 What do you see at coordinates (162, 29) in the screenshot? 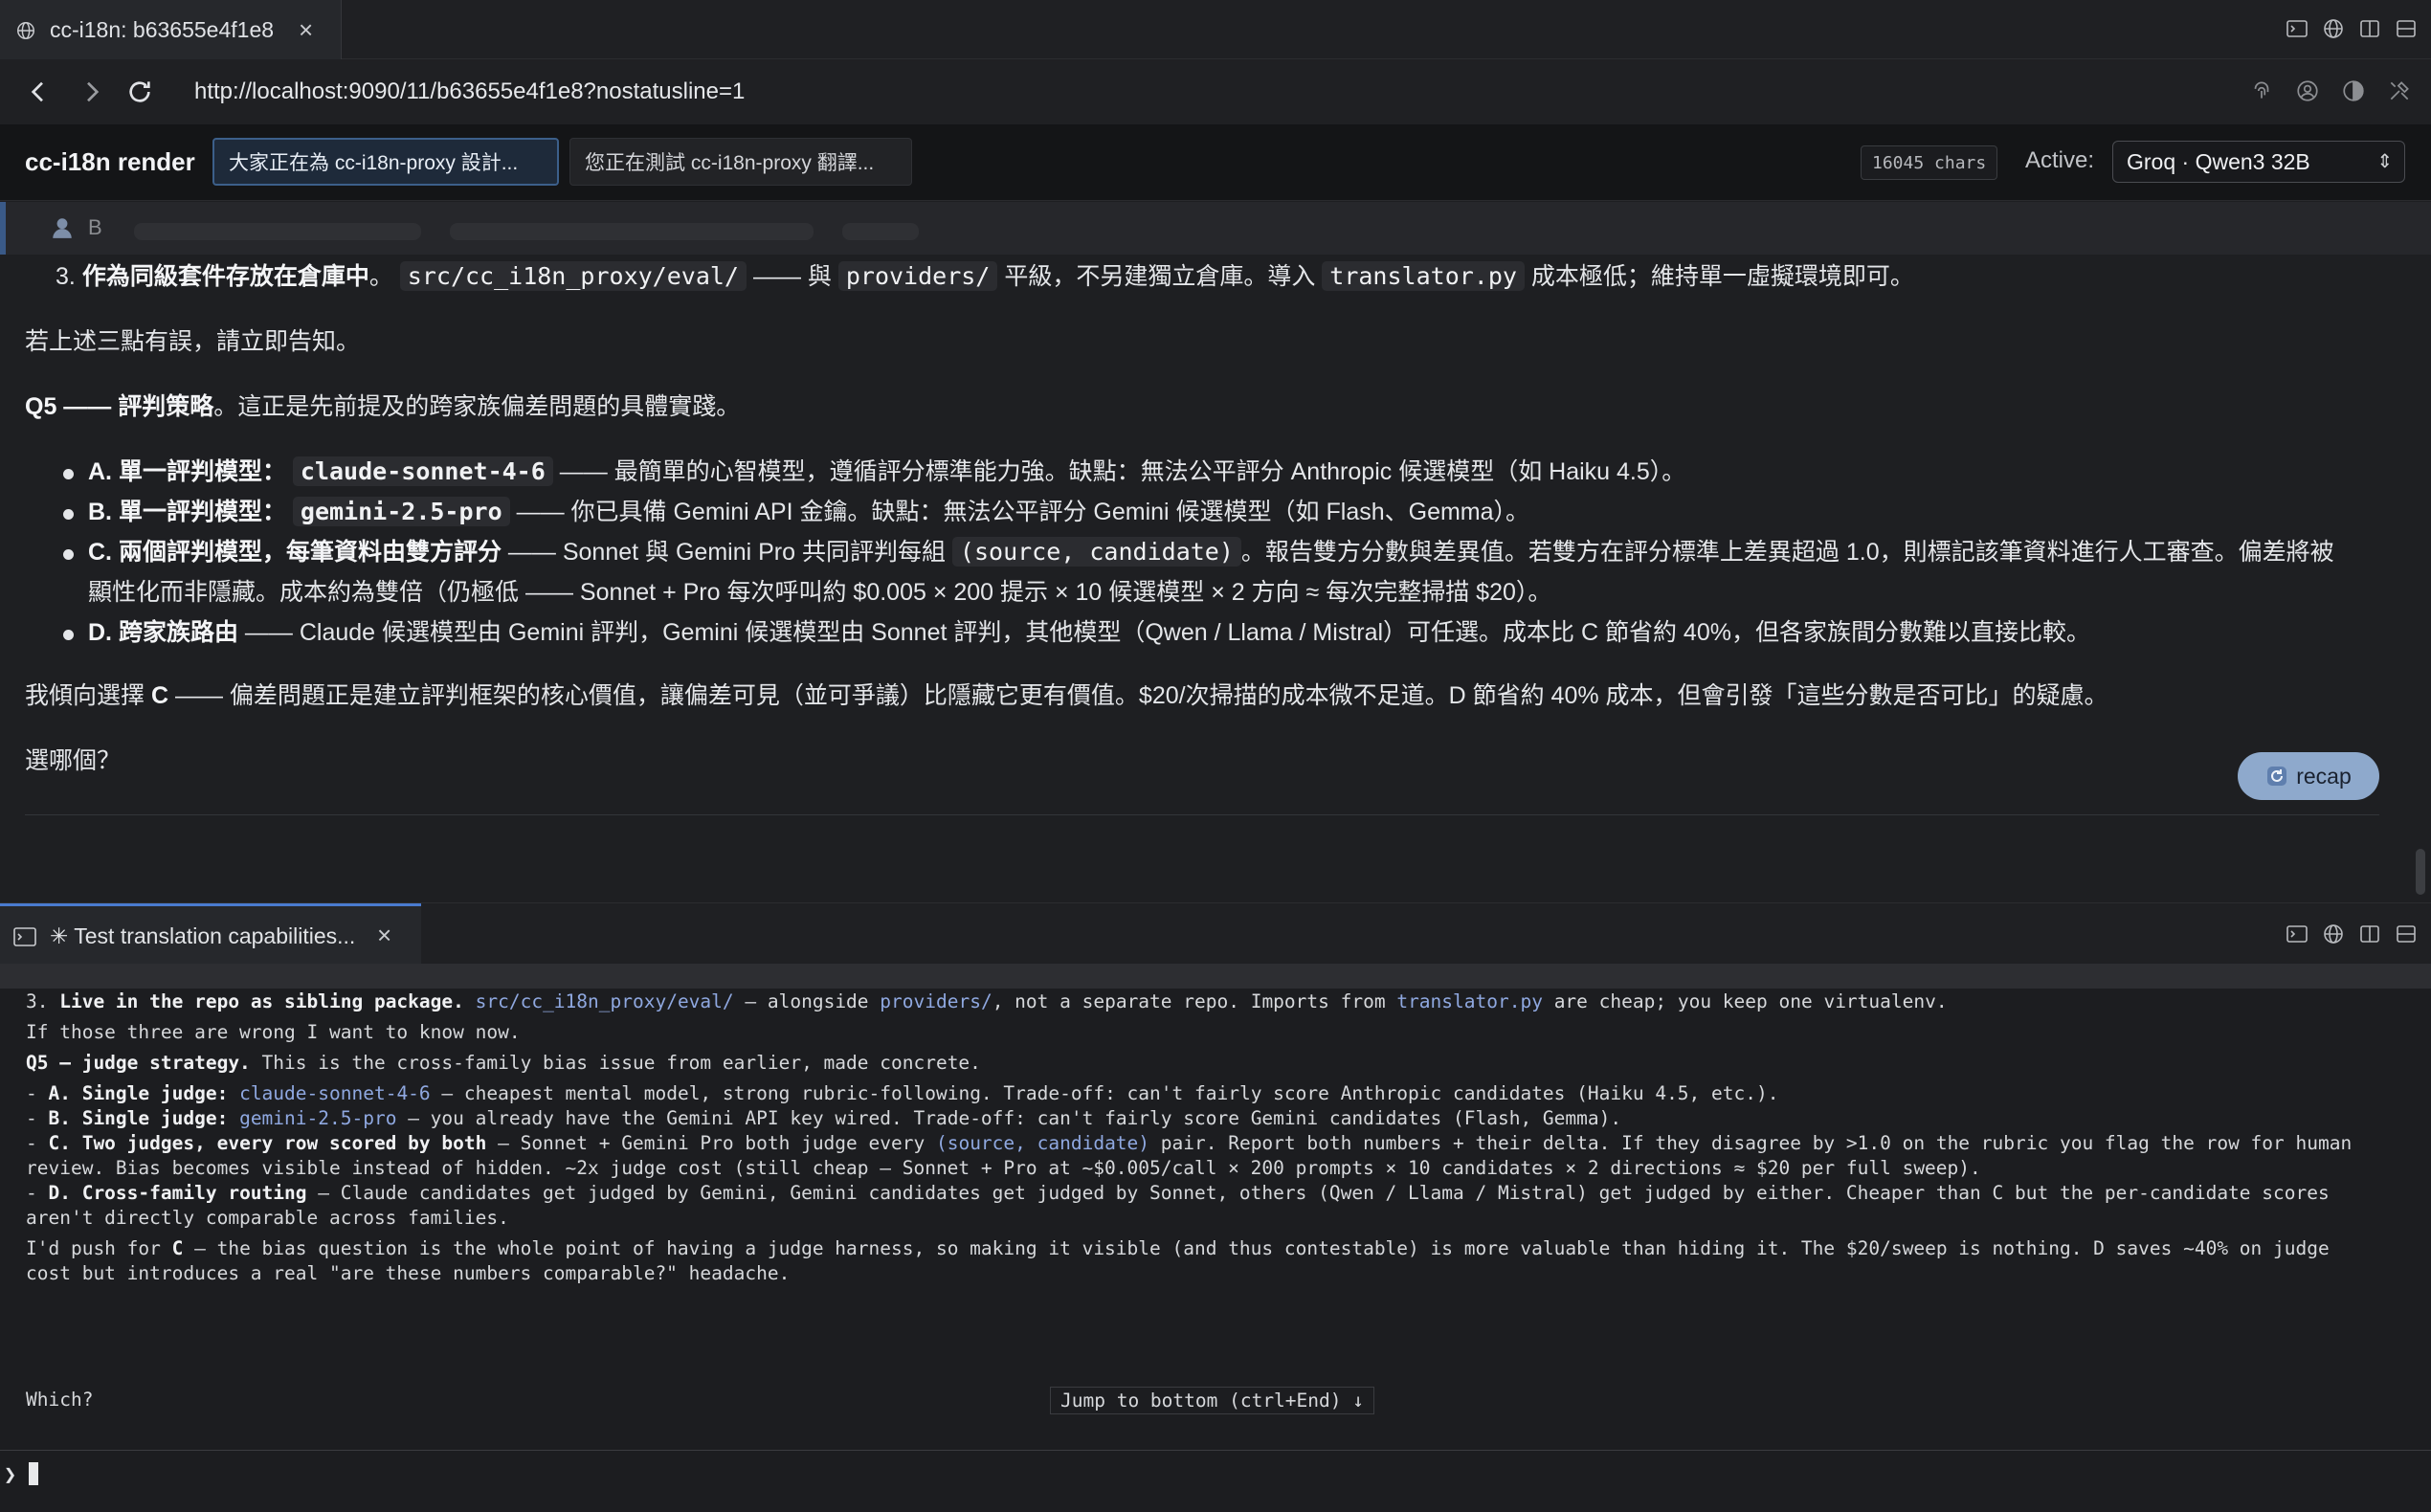
I see `browser-tab-title: cc-i18n: b63655e4f1e8` at bounding box center [162, 29].